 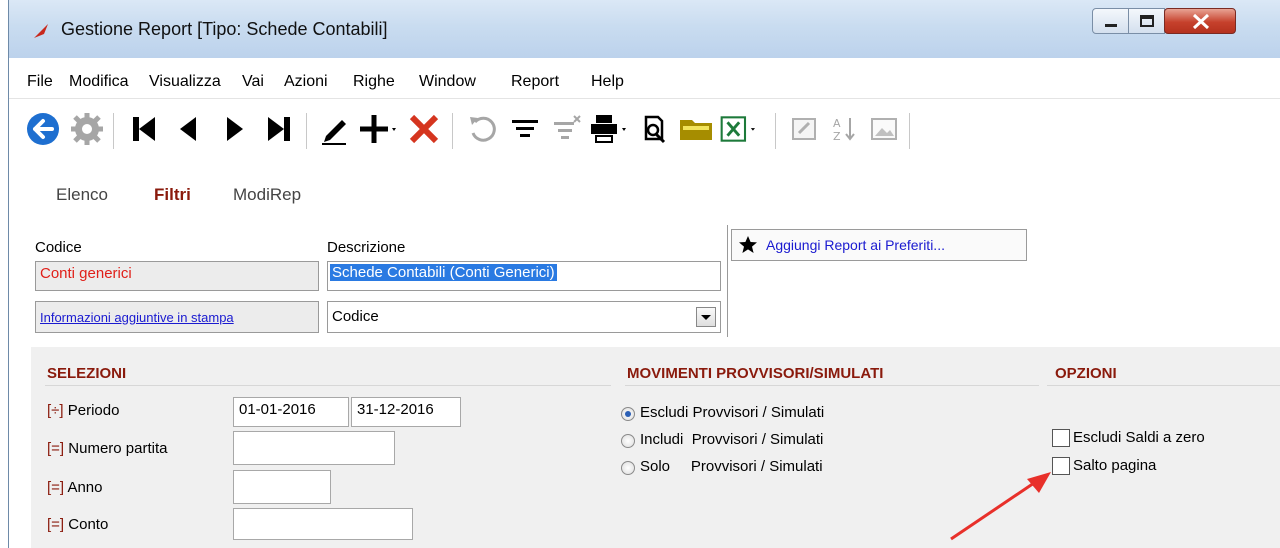 I want to click on edit-button, so click(x=335, y=129).